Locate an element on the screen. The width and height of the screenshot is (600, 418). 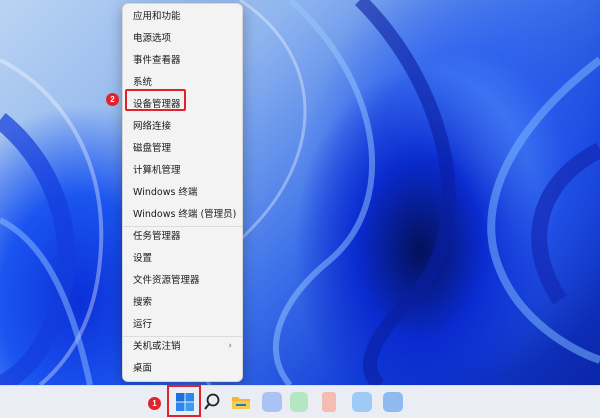
menu-item-computer-management: 计算机管理 is located at coordinates (157, 171).